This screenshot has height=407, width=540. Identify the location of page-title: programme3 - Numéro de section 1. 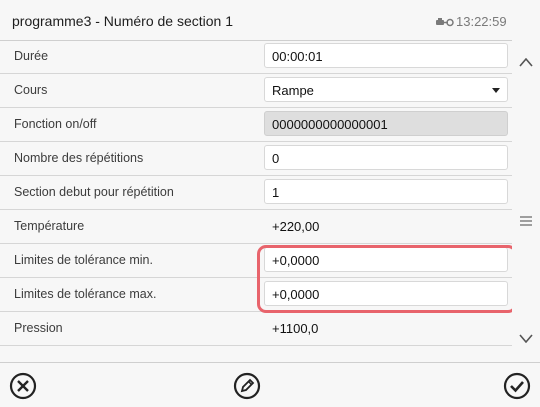
(122, 21).